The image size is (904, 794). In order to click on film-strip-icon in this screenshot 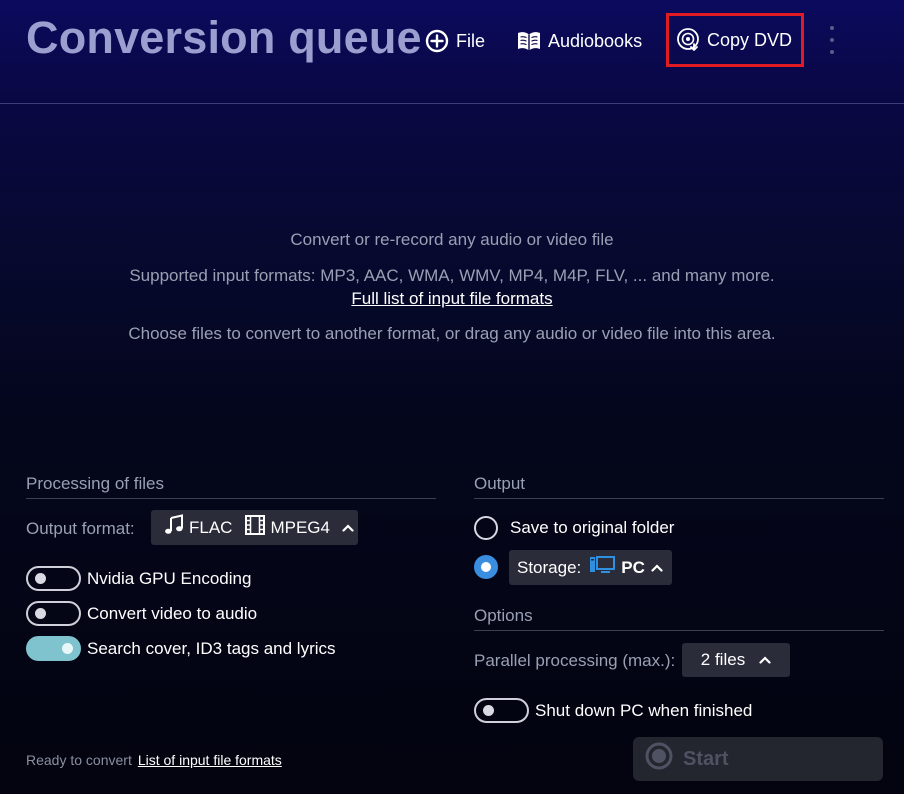, I will do `click(255, 527)`.